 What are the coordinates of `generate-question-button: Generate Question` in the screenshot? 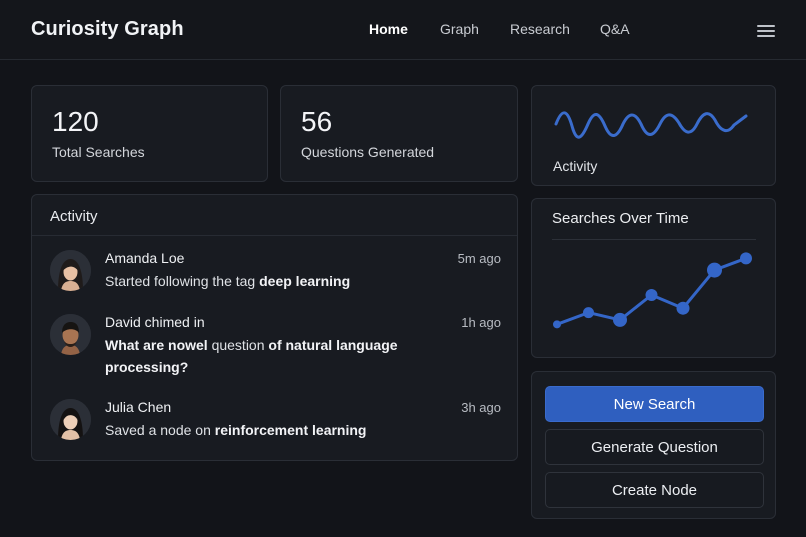 It's located at (654, 447).